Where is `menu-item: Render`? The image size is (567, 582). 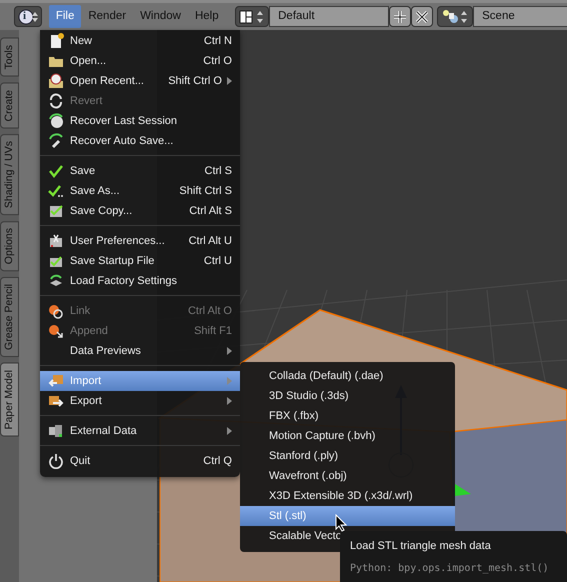 menu-item: Render is located at coordinates (107, 16).